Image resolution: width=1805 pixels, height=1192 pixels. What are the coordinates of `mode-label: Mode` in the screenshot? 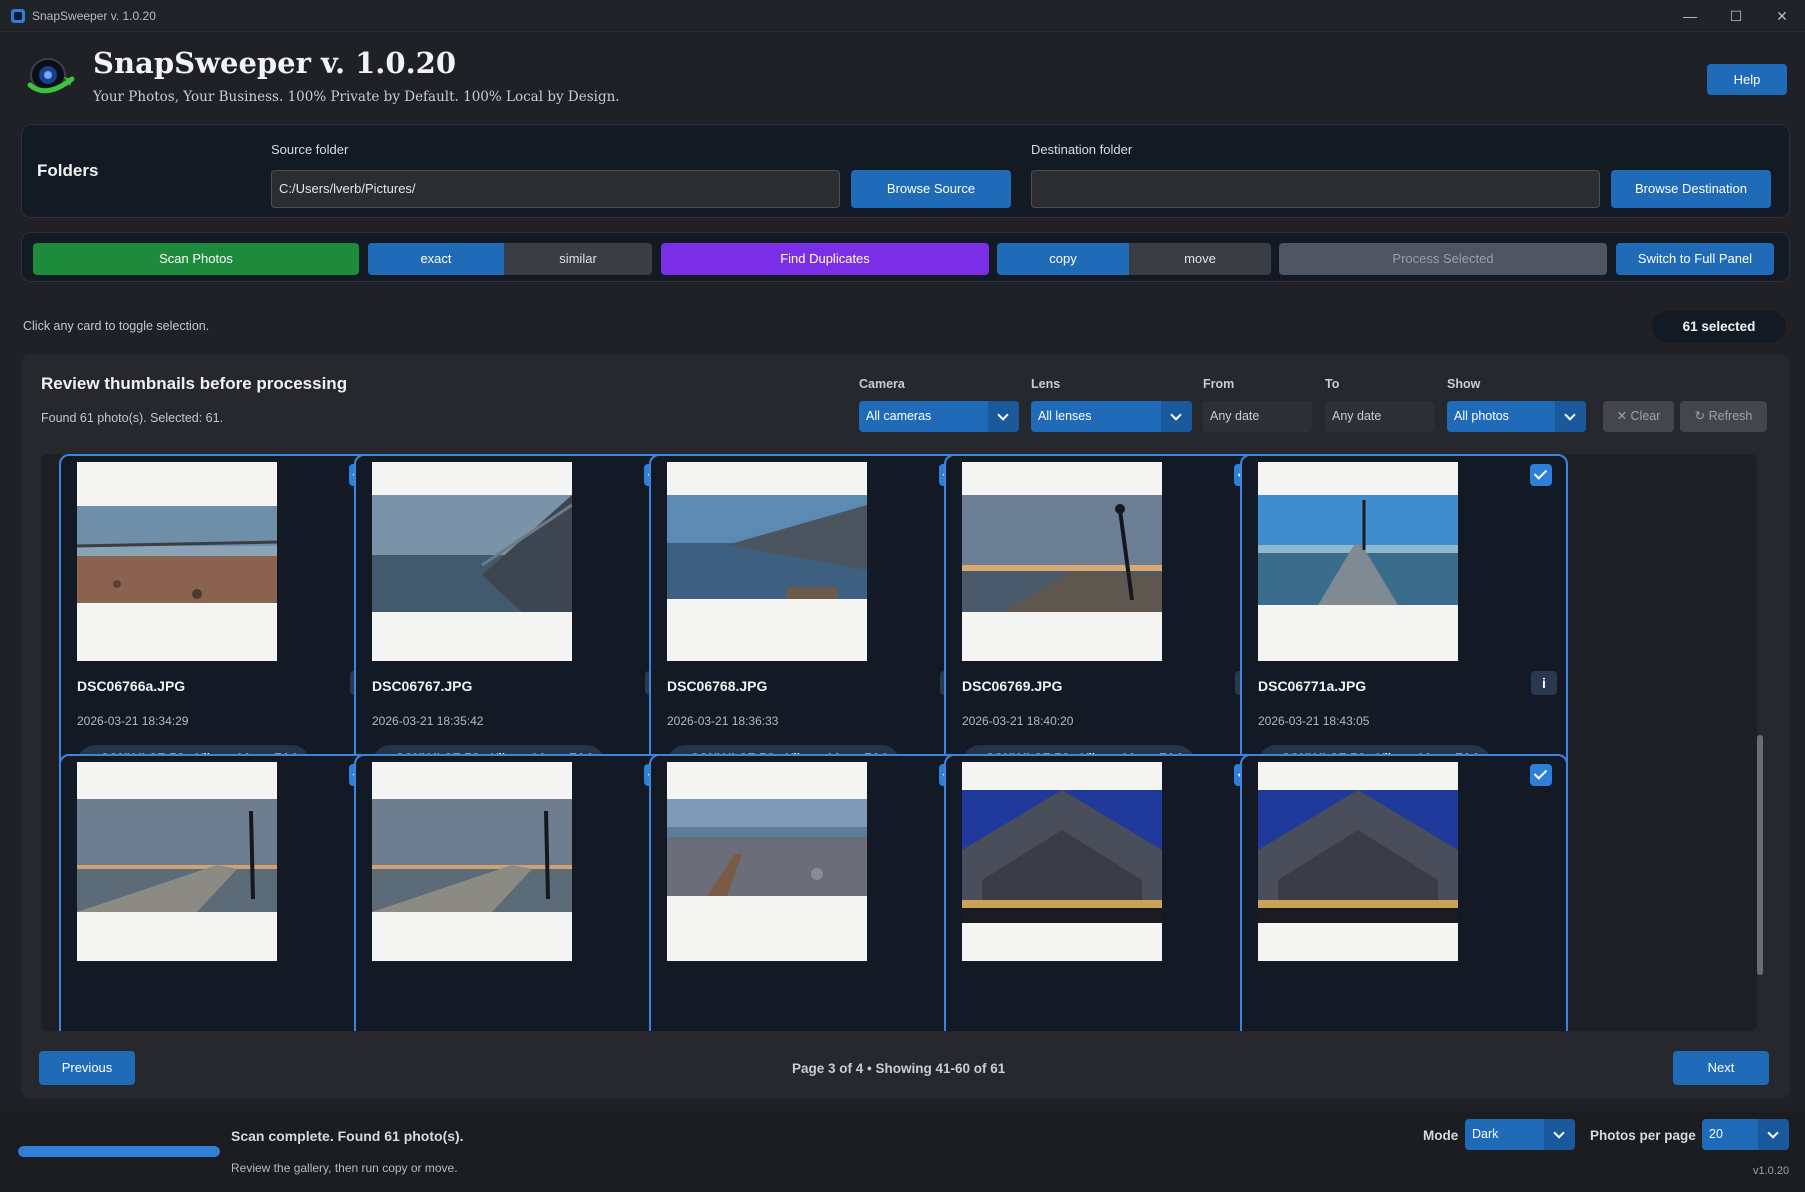 It's located at (1441, 1135).